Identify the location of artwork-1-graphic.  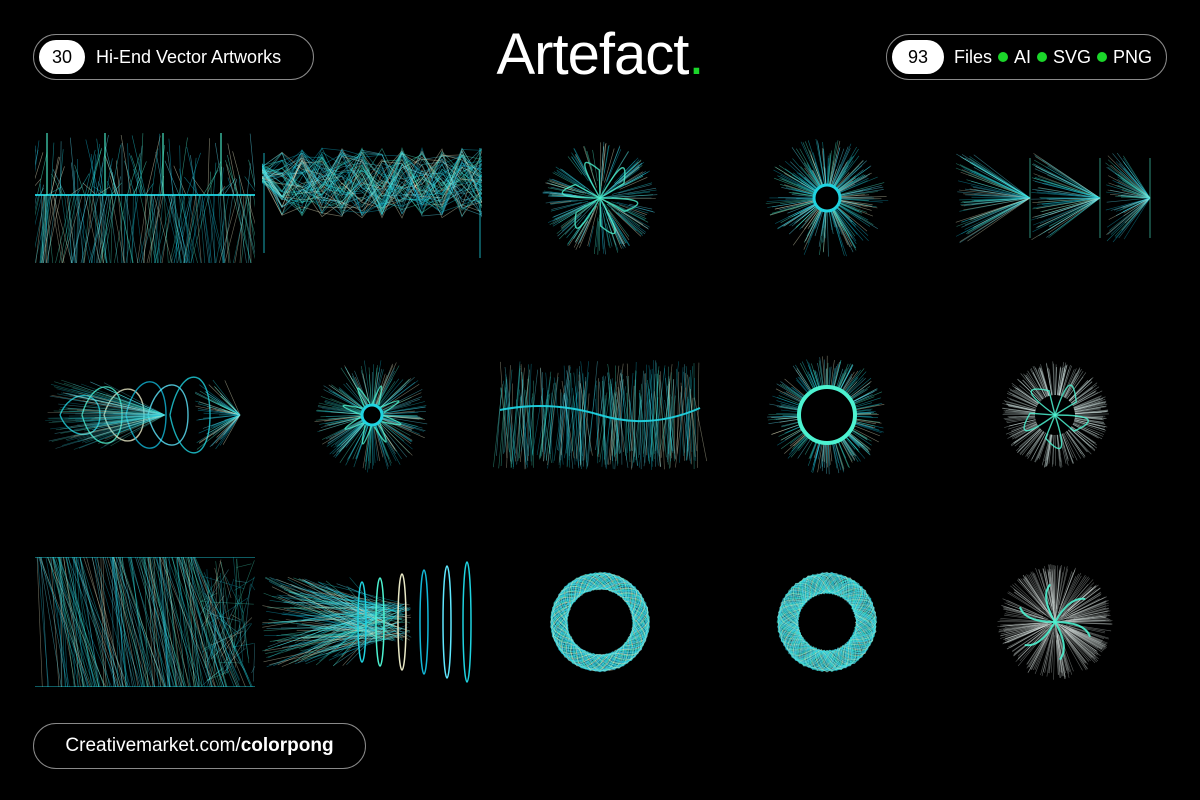
(145, 198).